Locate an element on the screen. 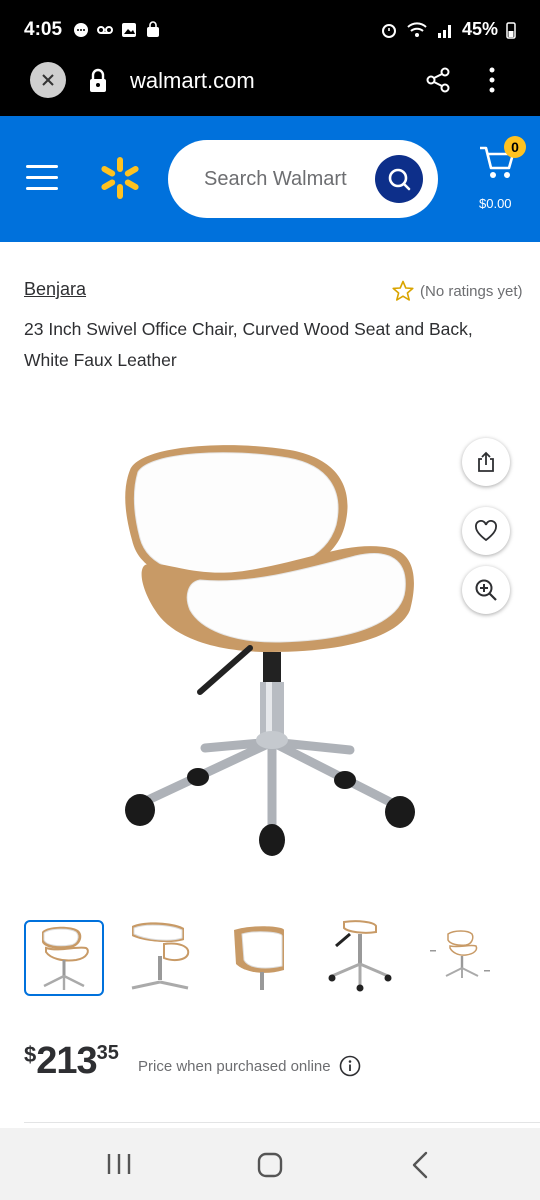 This screenshot has width=540, height=1200. search-placeholder: Search Walmart is located at coordinates (275, 179).